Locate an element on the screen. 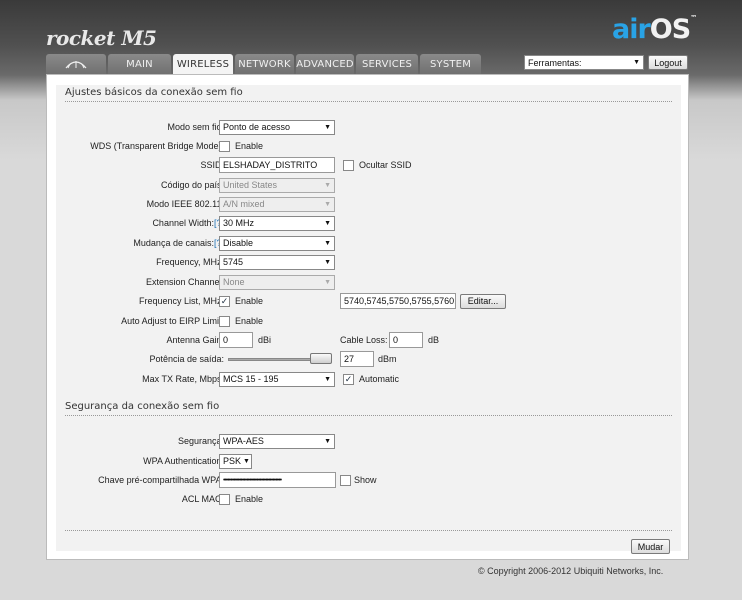 This screenshot has height=600, width=742. eirp-label: Auto Adjust to EIRP Limit: is located at coordinates (172, 321).